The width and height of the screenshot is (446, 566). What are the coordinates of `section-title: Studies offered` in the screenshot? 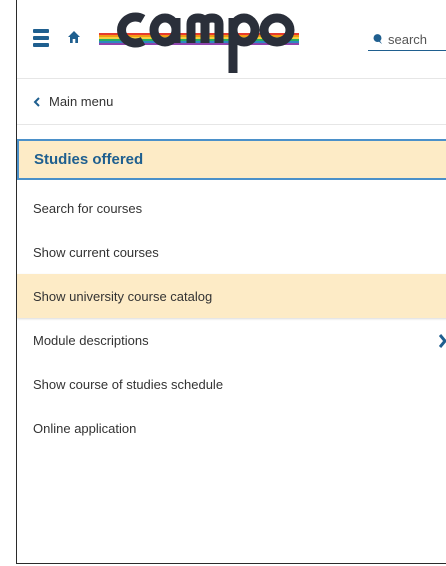 It's located at (231, 159).